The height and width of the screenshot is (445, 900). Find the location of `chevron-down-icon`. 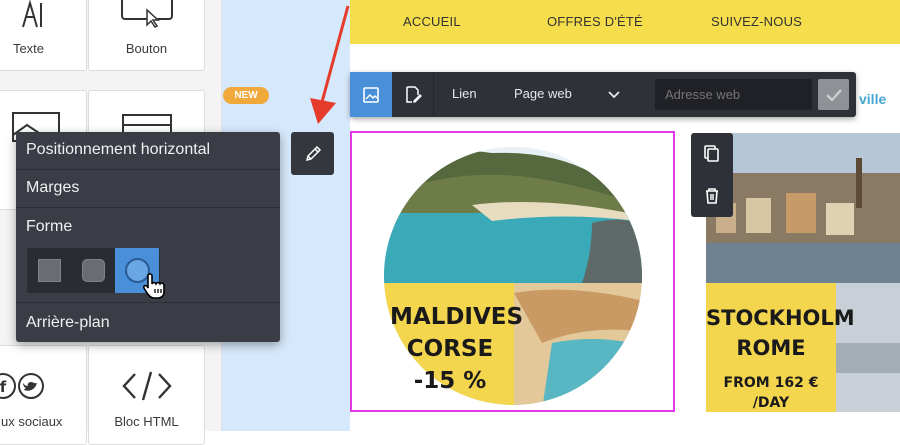

chevron-down-icon is located at coordinates (614, 95).